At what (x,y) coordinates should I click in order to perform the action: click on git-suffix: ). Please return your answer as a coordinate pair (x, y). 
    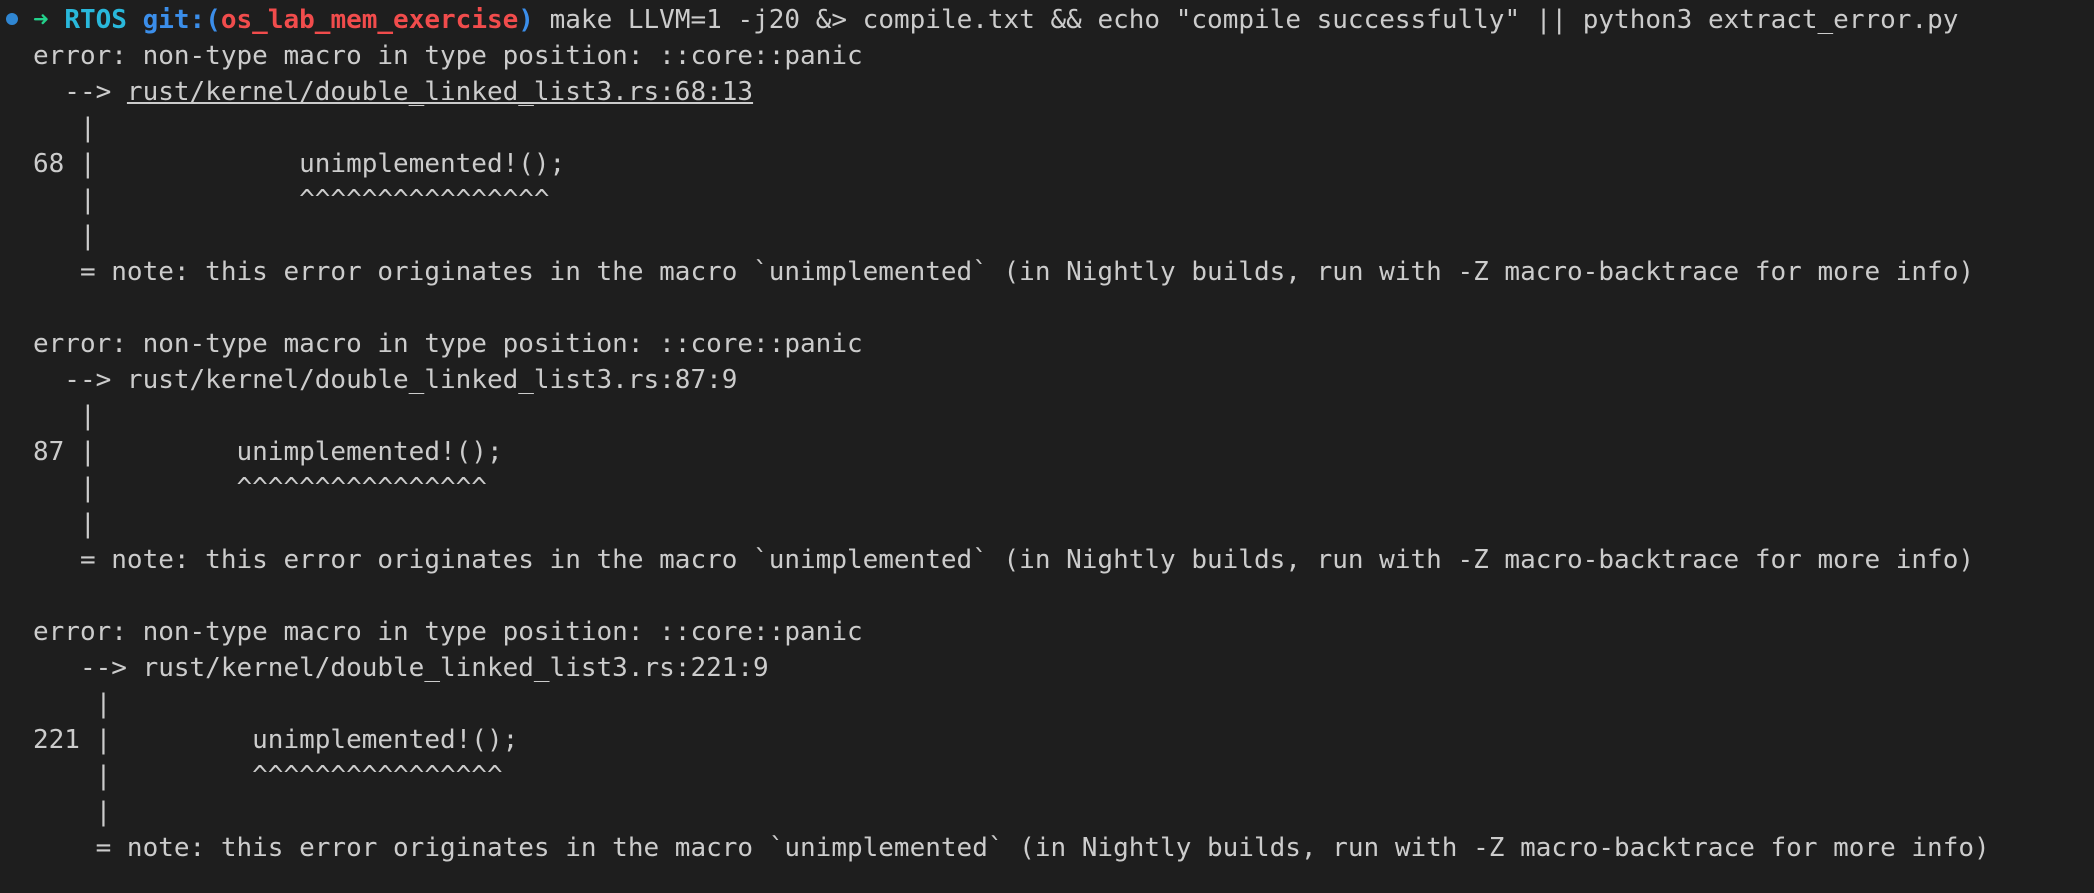
    Looking at the image, I should click on (526, 20).